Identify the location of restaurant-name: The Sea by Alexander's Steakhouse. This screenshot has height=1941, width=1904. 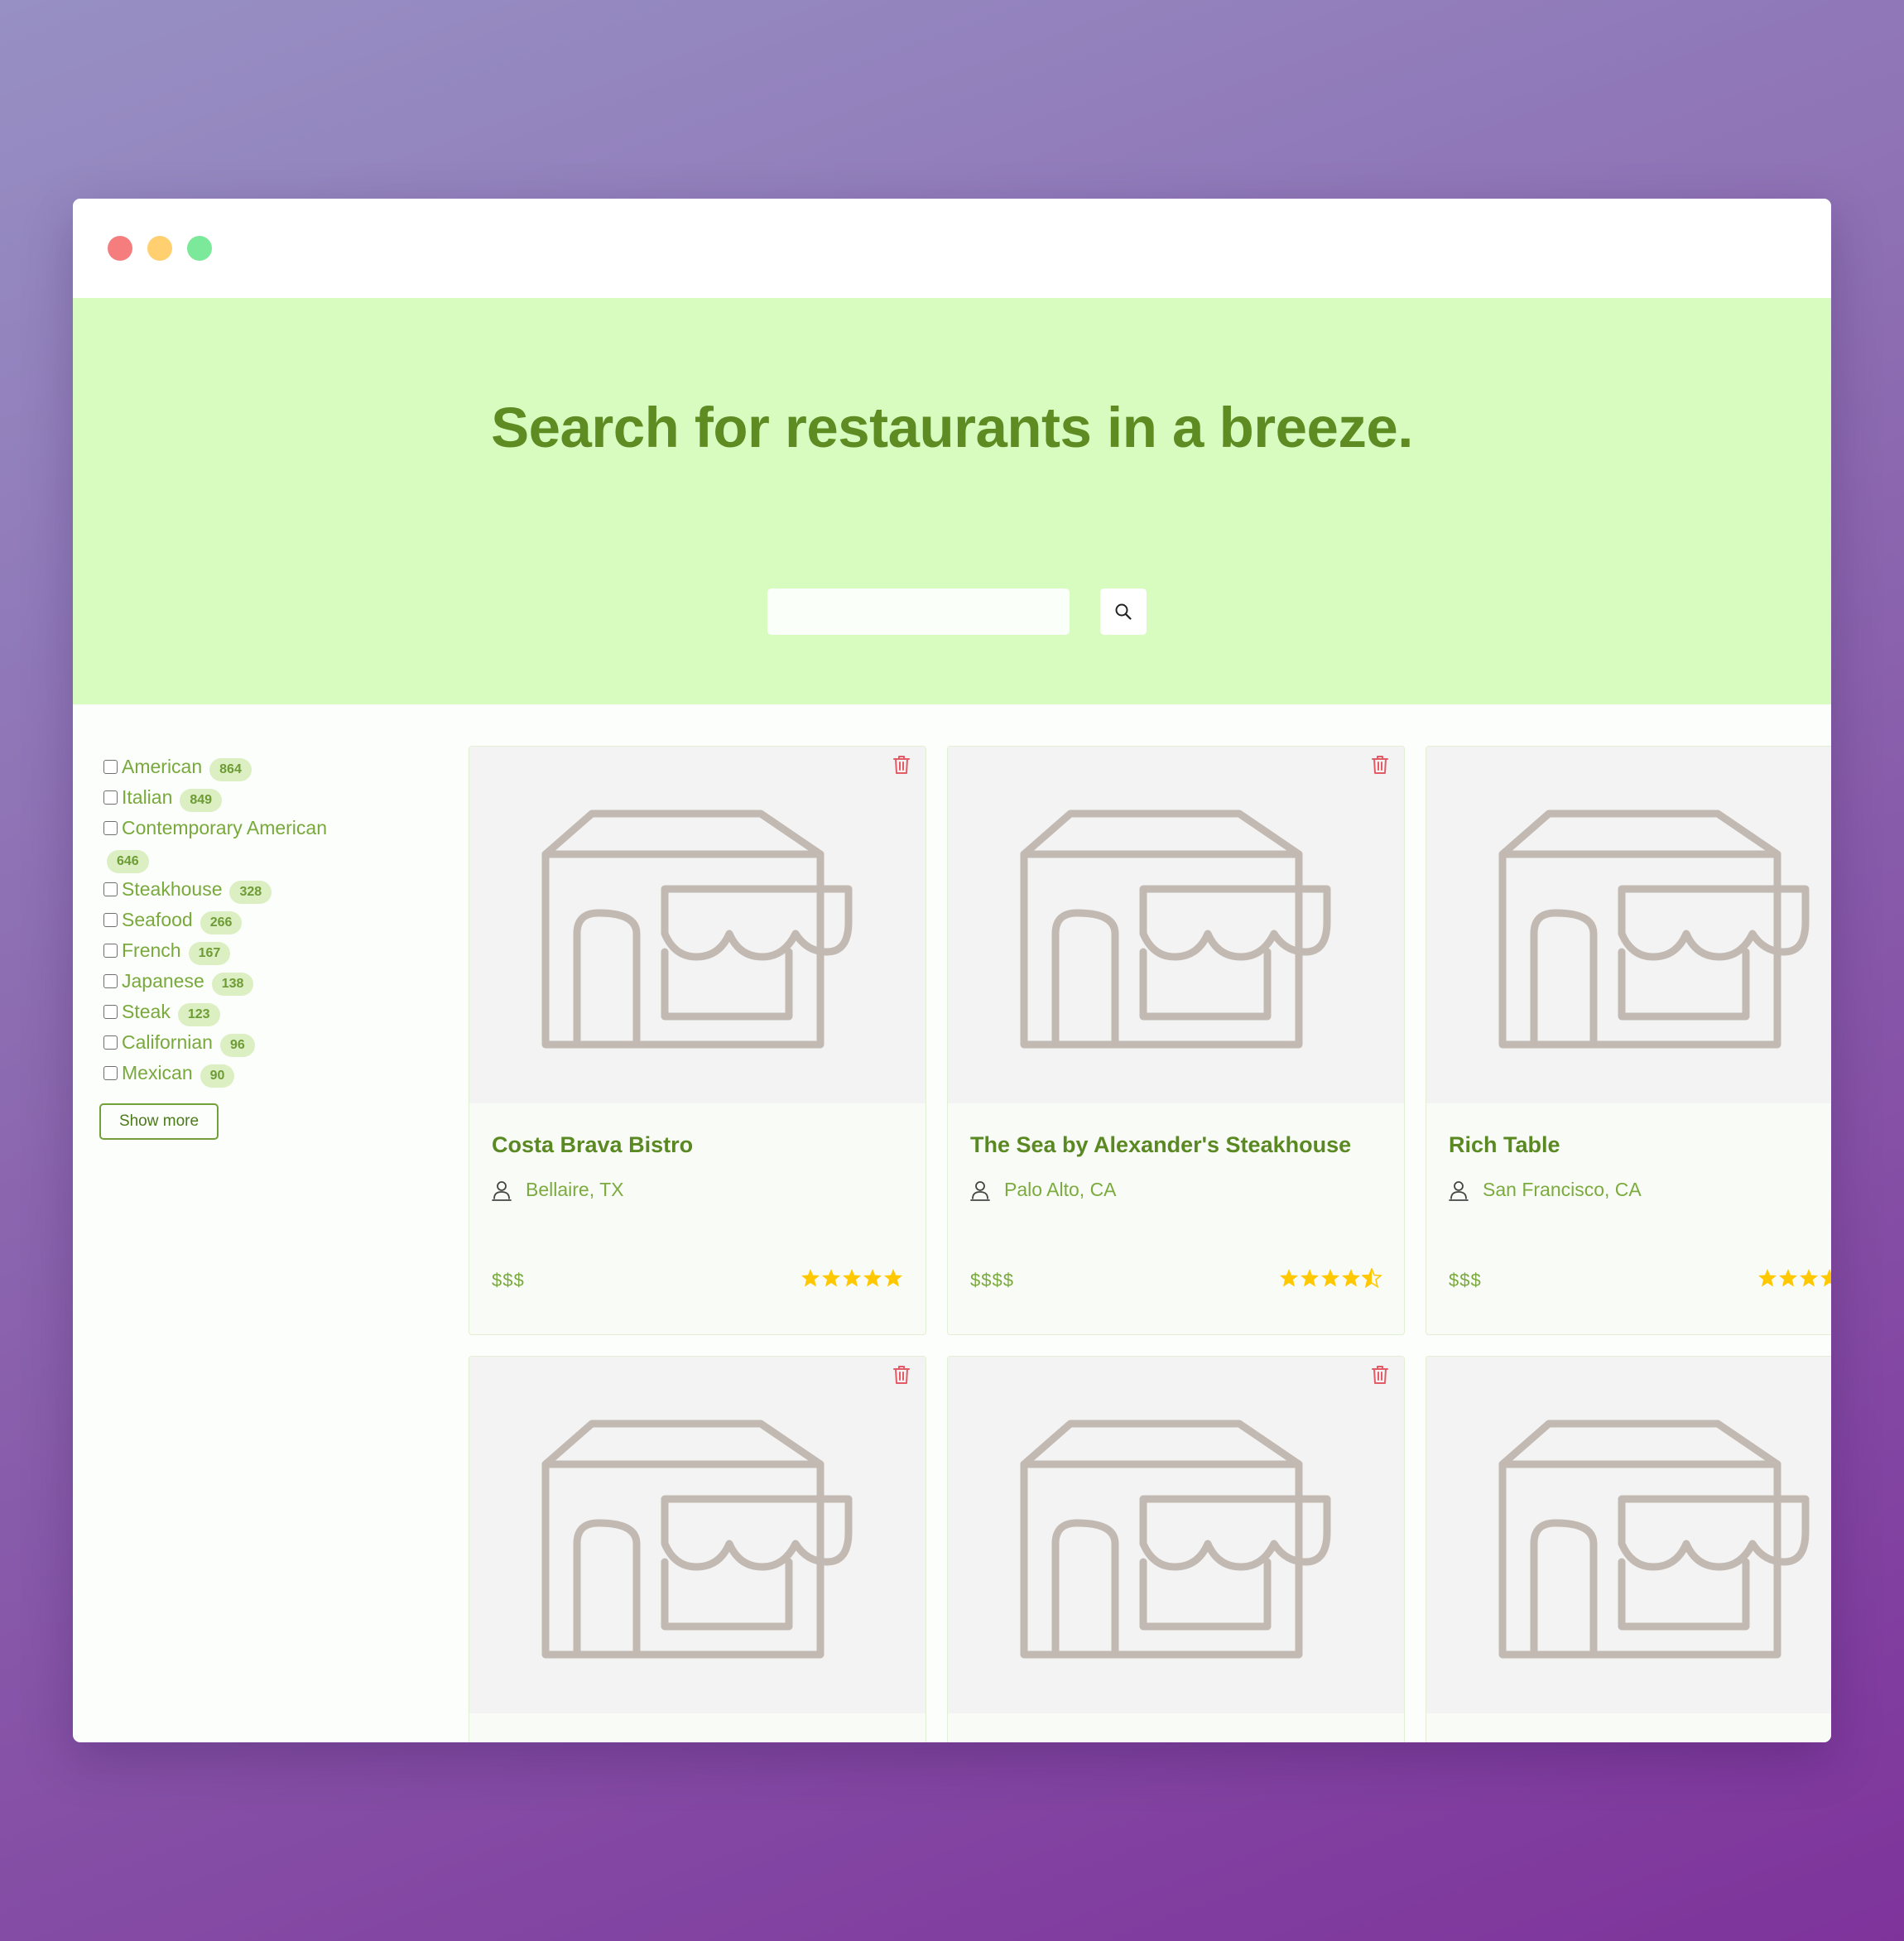
(1160, 1145).